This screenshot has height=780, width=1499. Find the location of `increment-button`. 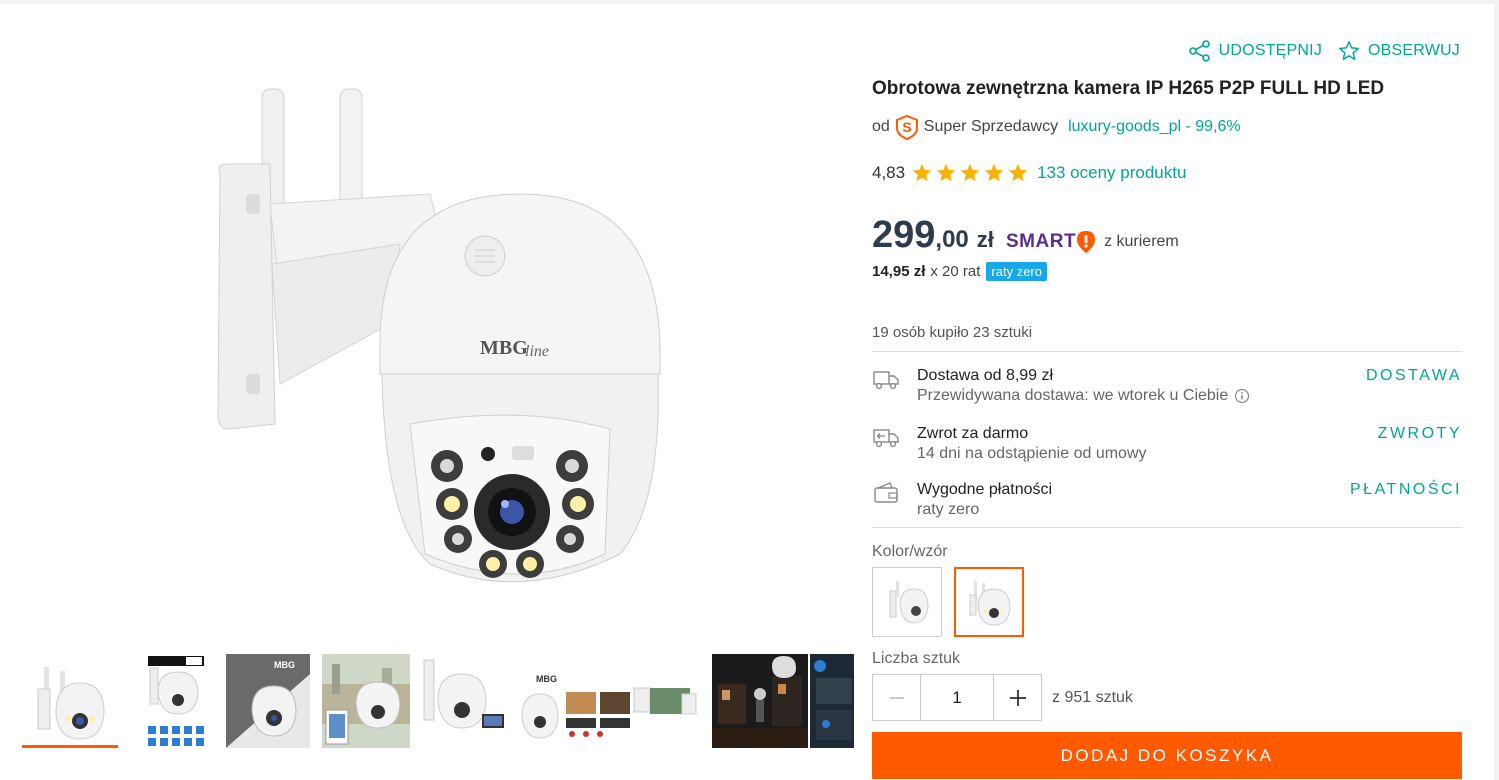

increment-button is located at coordinates (1017, 697).